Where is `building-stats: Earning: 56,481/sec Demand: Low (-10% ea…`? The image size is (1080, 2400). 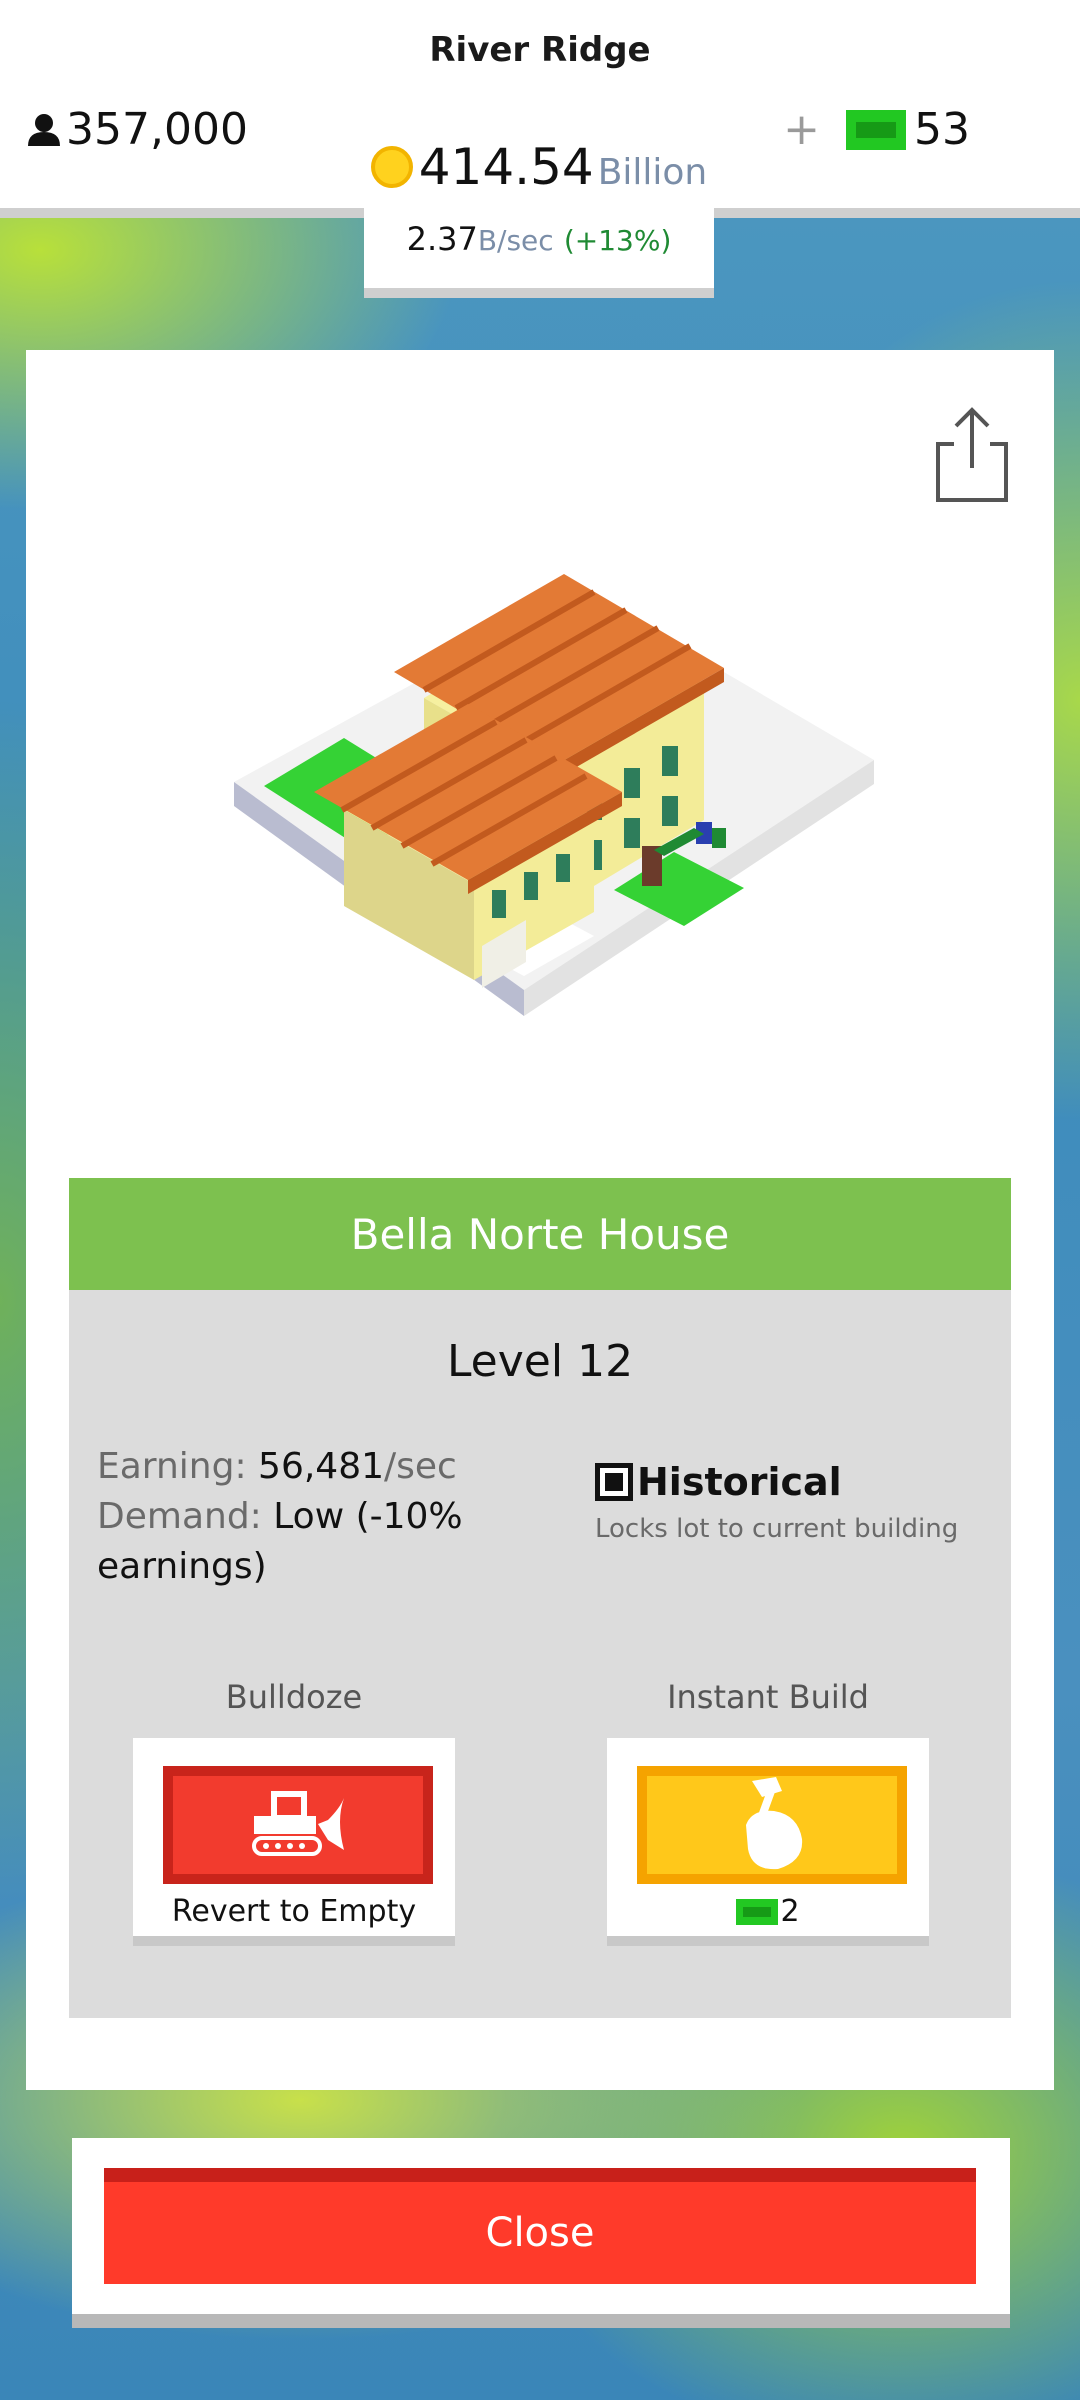 building-stats: Earning: 56,481/sec Demand: Low (-10% ea… is located at coordinates (287, 1517).